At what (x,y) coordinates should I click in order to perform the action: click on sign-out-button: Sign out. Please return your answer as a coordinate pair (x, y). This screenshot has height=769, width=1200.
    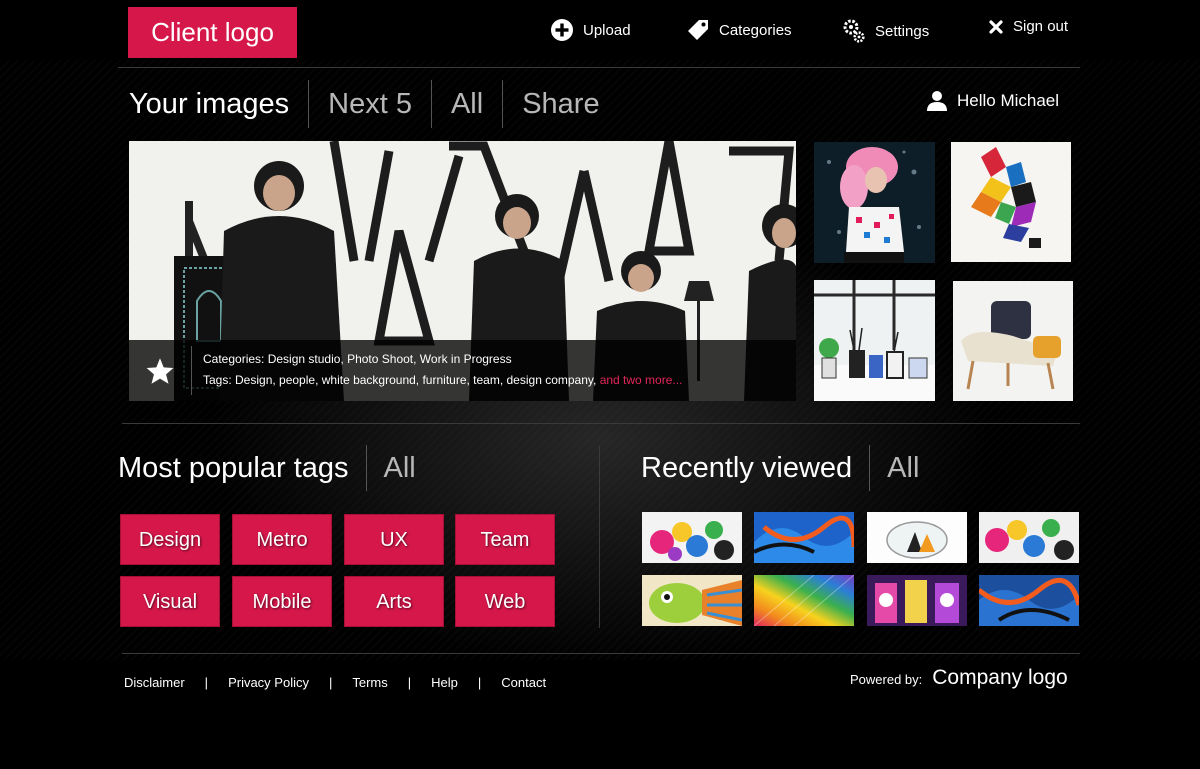
    Looking at the image, I should click on (1028, 26).